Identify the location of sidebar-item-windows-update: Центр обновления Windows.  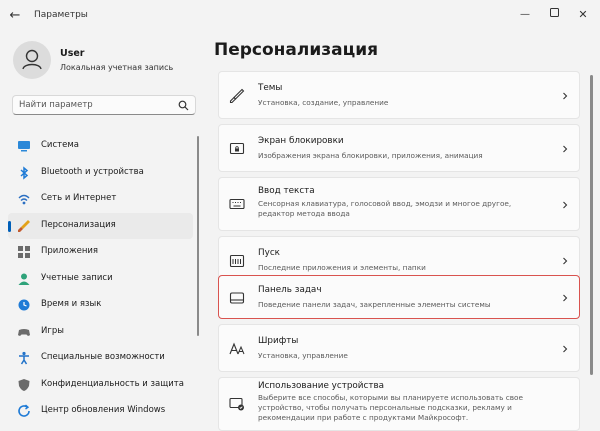
(100, 411).